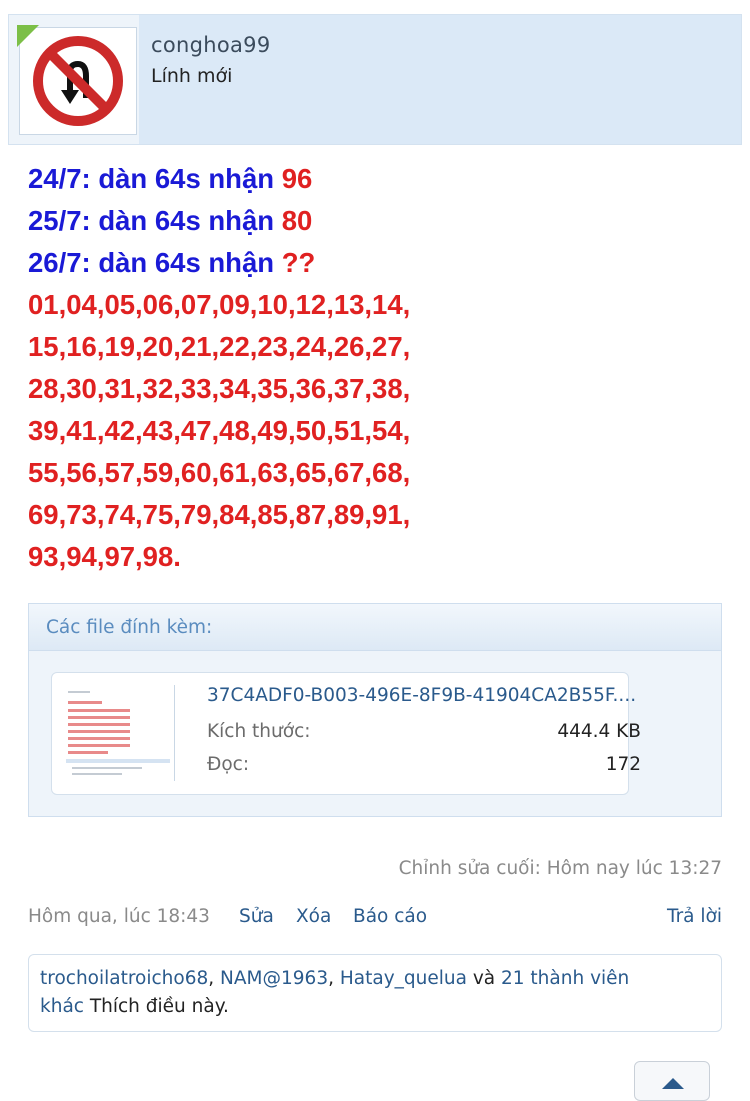 This screenshot has height=1101, width=750. Describe the element at coordinates (219, 430) in the screenshot. I see `number-line: 39,41,42,43,47,48,49,50,51,54,` at that location.